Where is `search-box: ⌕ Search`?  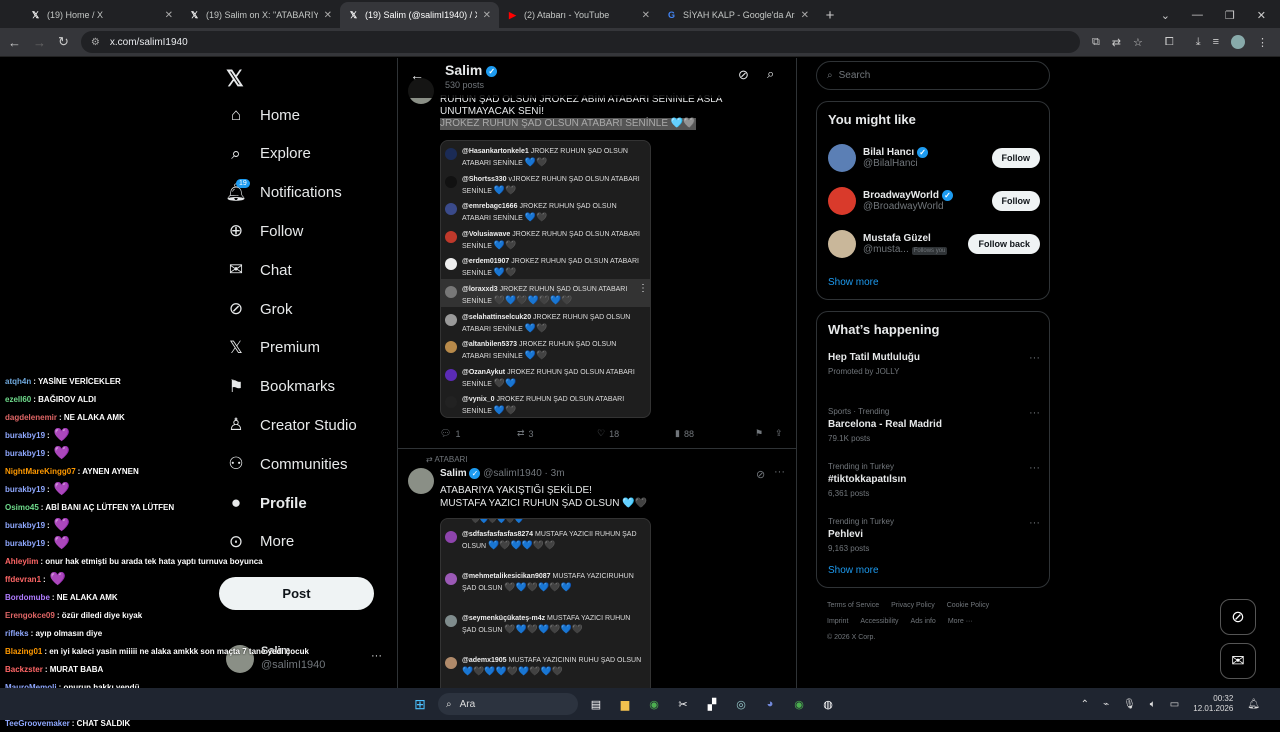 search-box: ⌕ Search is located at coordinates (933, 75).